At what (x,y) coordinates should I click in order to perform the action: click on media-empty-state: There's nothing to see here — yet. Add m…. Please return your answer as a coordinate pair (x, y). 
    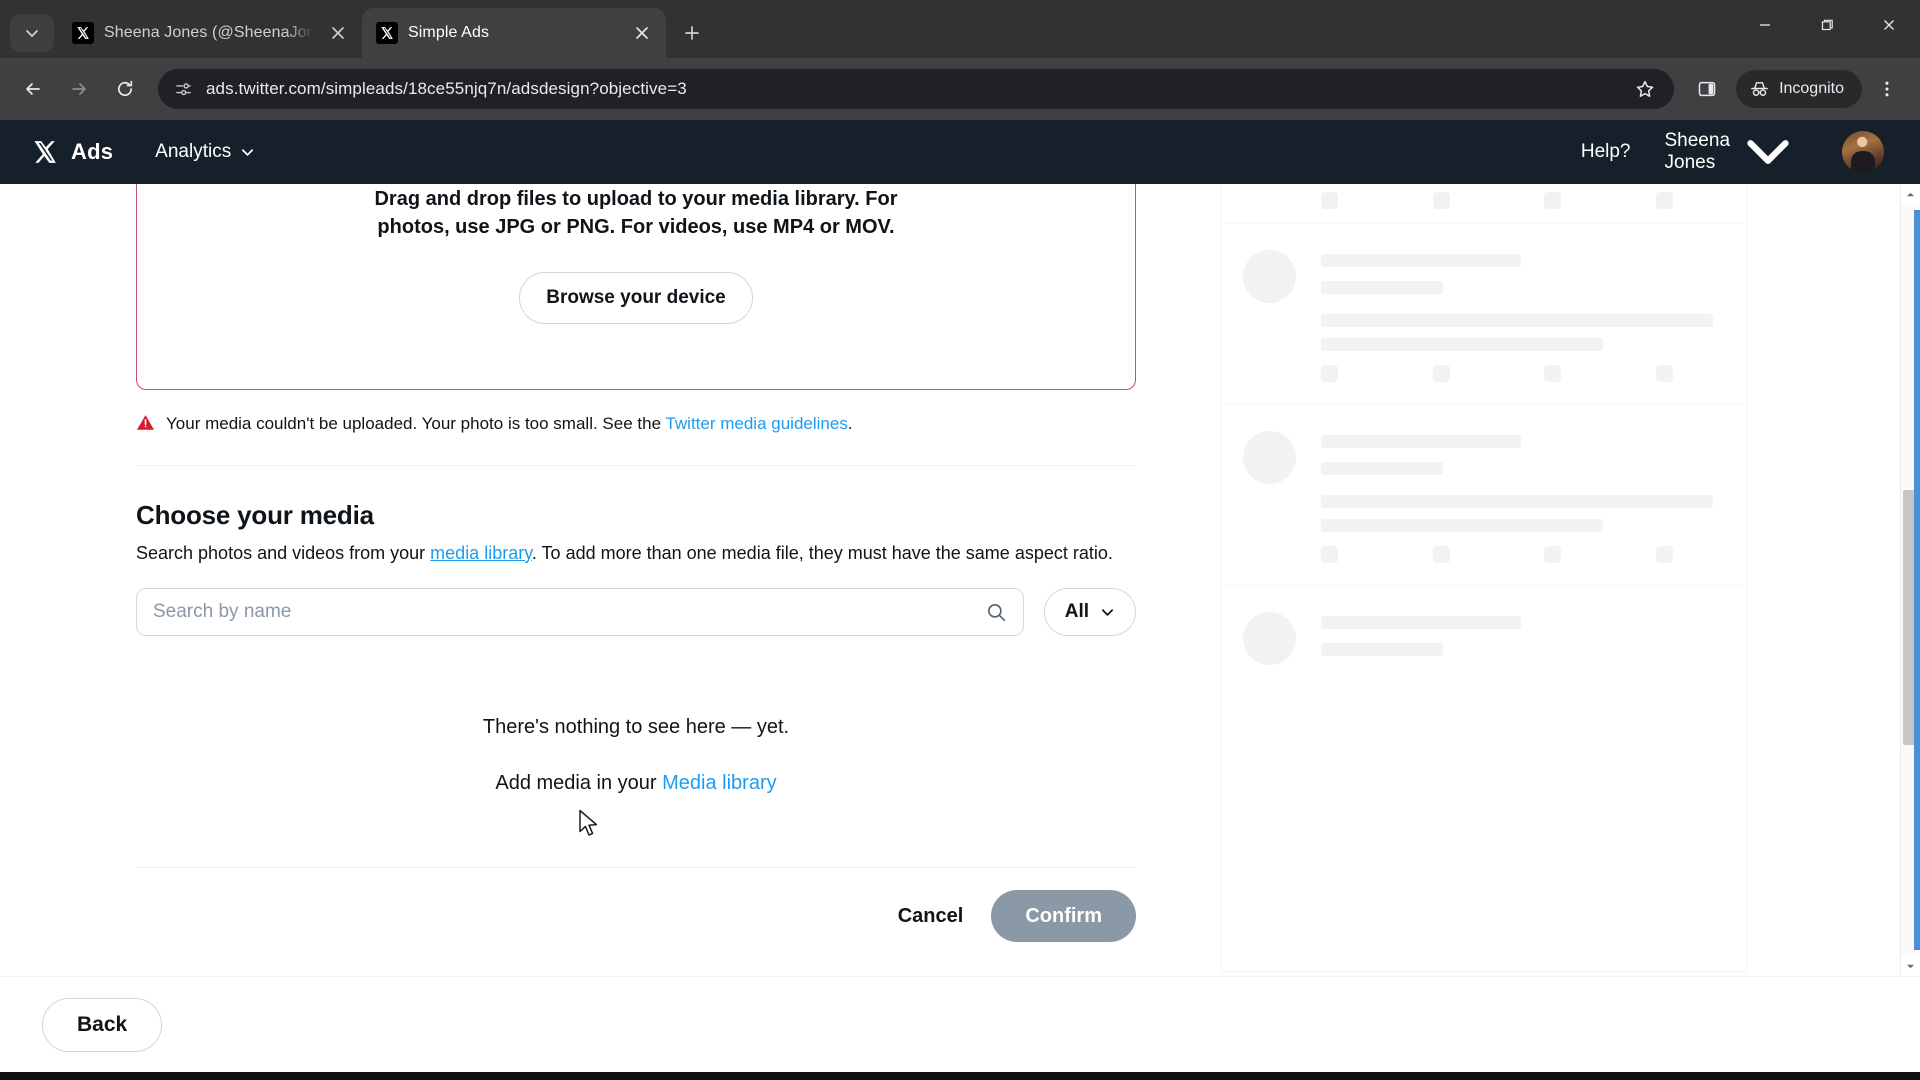
    Looking at the image, I should click on (636, 755).